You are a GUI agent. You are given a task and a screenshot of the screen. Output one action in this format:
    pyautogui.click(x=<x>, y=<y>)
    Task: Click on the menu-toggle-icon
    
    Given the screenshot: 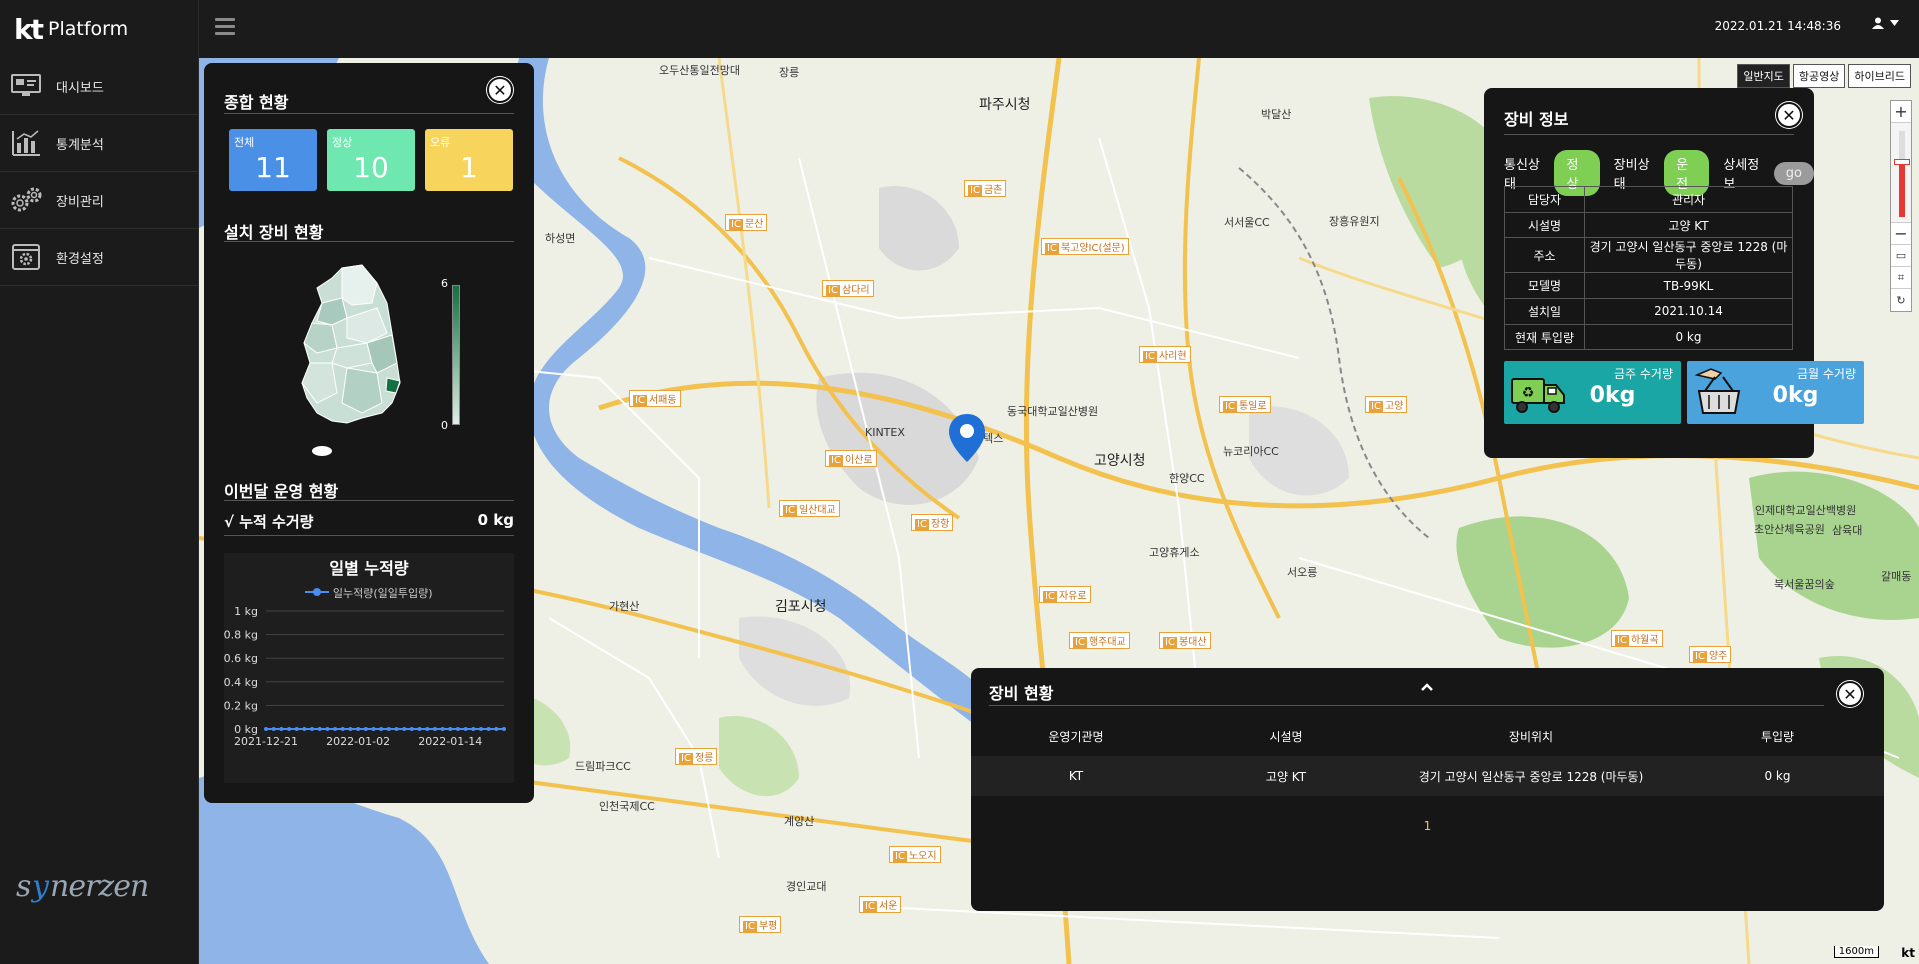 What is the action you would take?
    pyautogui.click(x=225, y=27)
    